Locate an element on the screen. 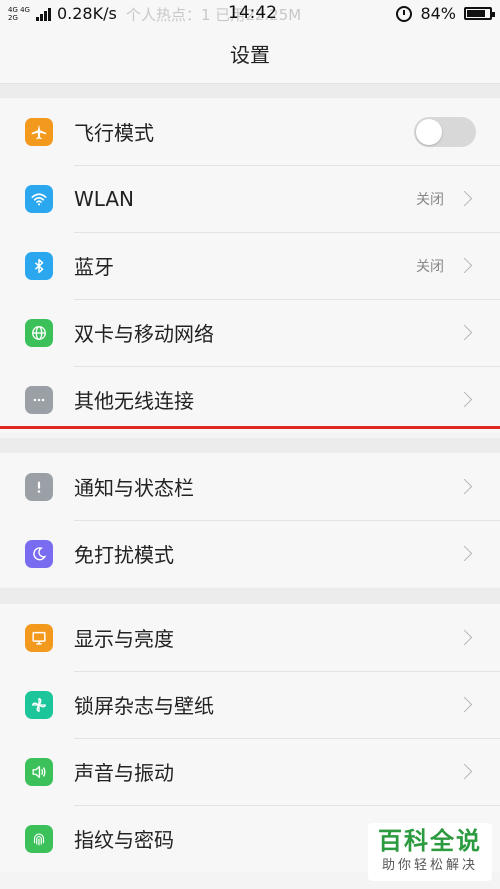 The width and height of the screenshot is (500, 889). settings-item-label: 蓝牙 is located at coordinates (94, 267).